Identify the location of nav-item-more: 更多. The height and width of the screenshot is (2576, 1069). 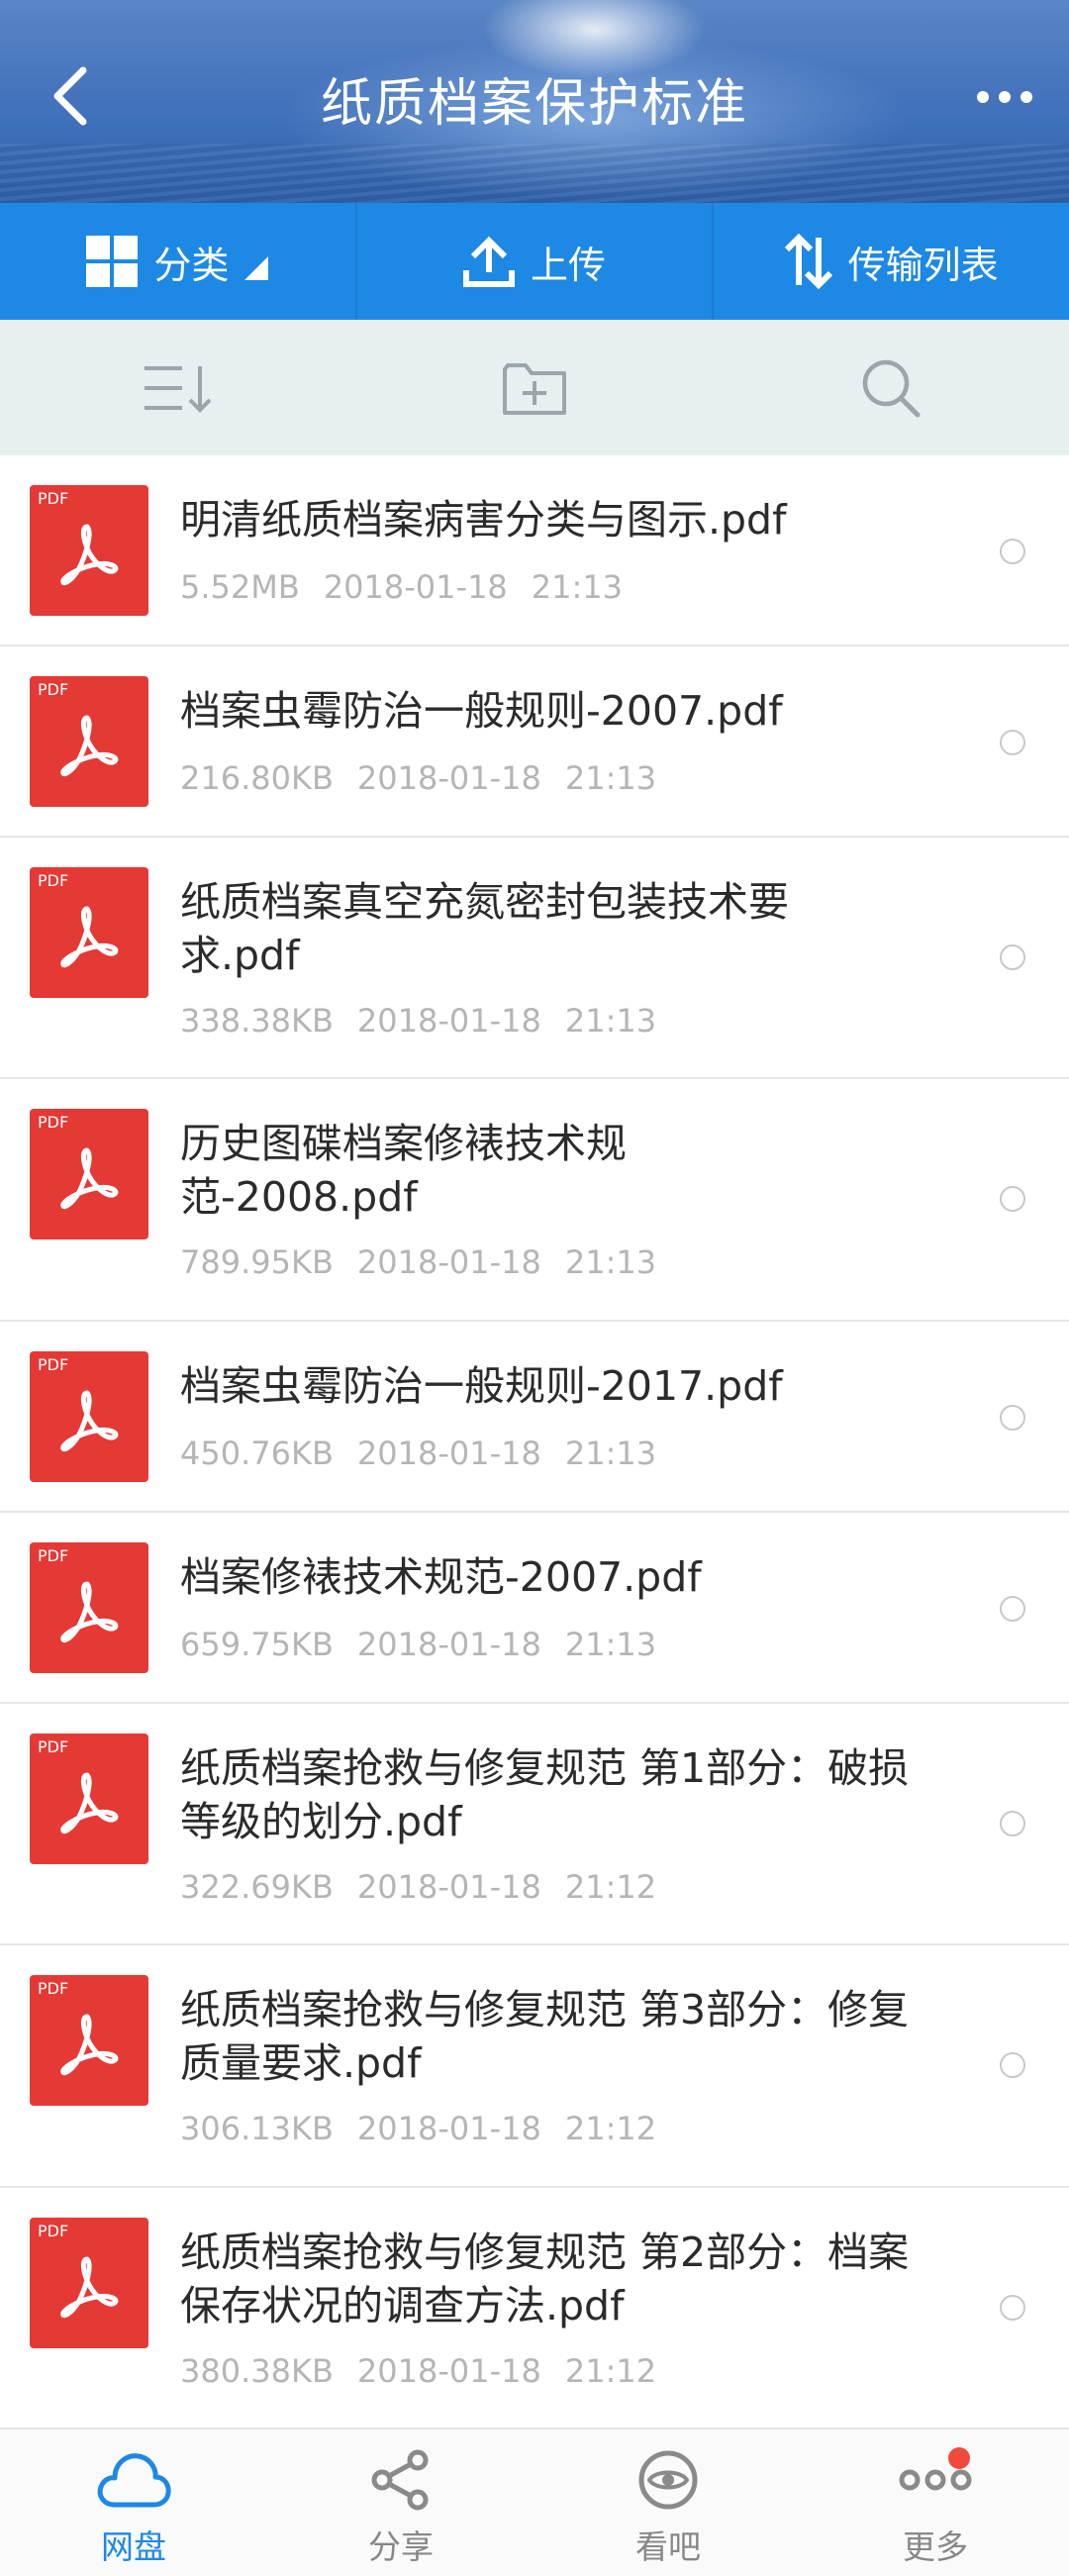
(935, 2502).